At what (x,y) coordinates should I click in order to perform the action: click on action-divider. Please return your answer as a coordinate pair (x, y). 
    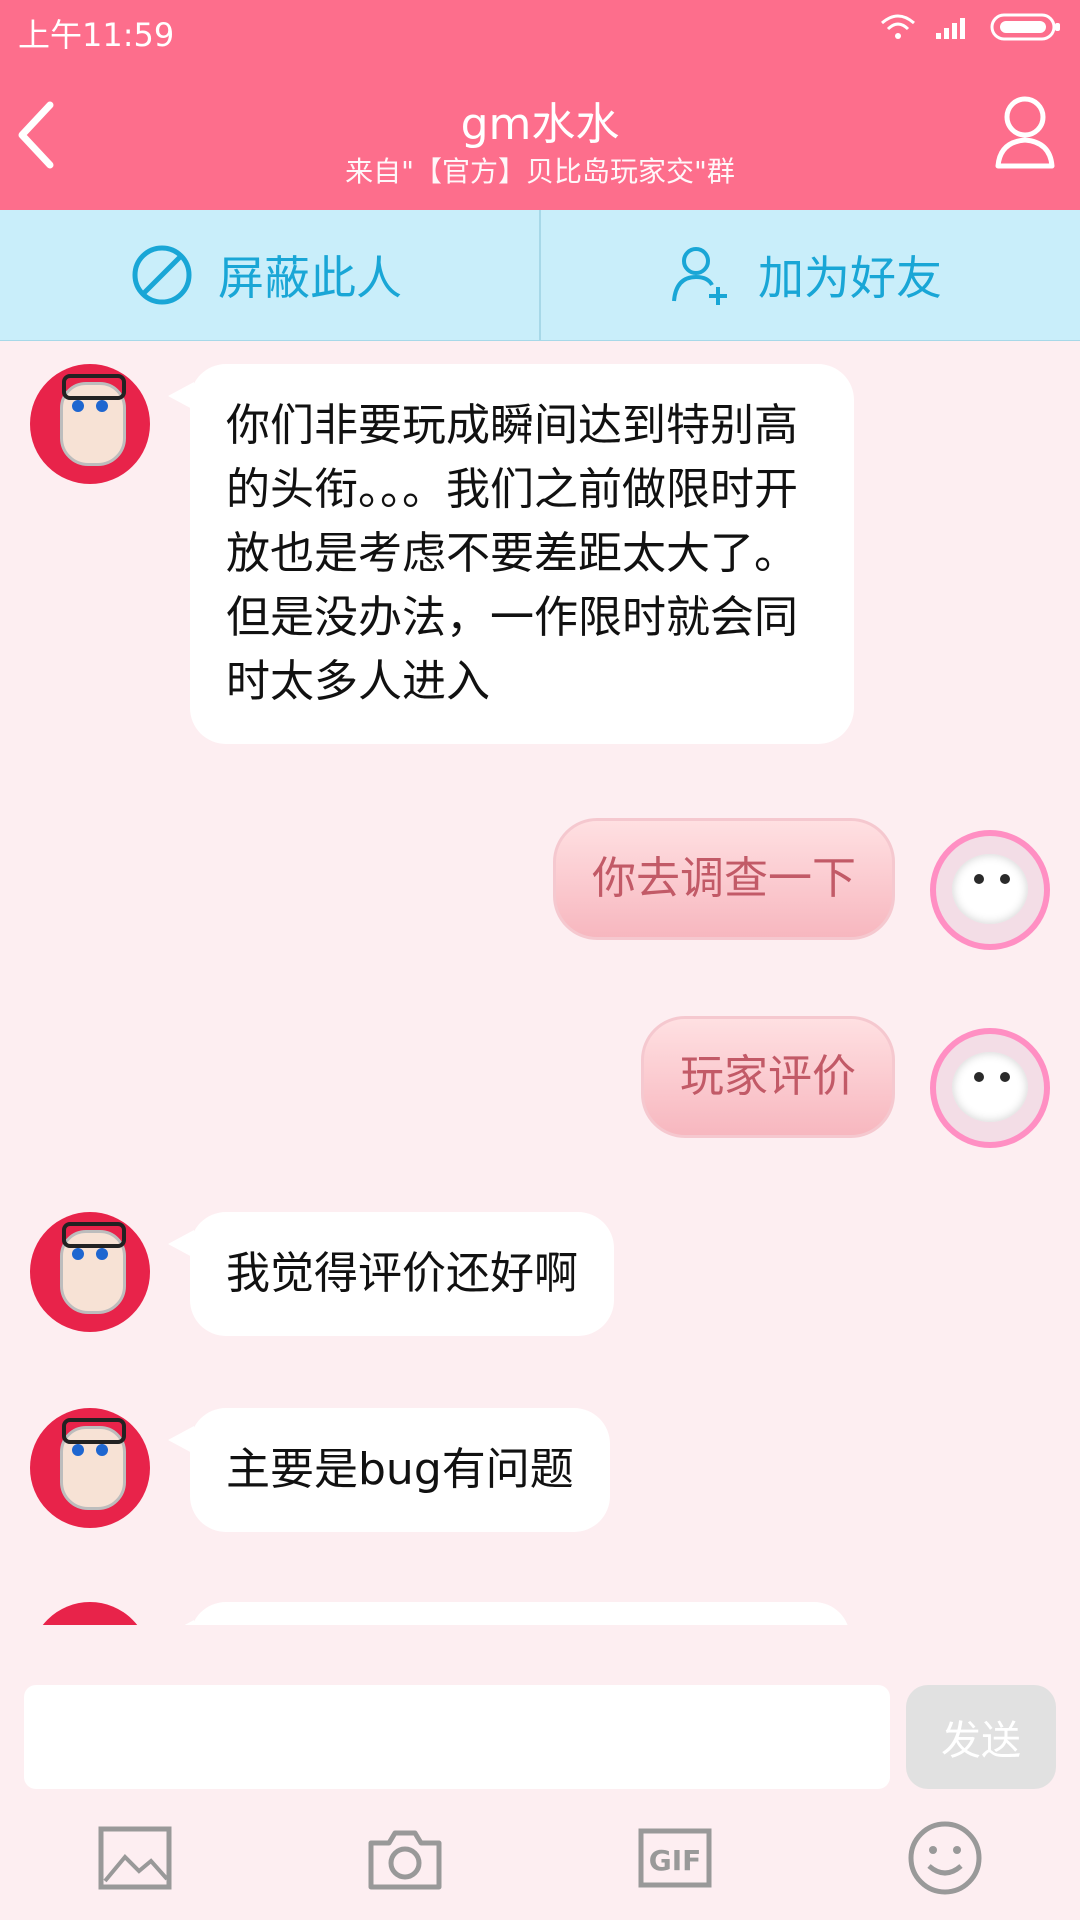
    Looking at the image, I should click on (540, 275).